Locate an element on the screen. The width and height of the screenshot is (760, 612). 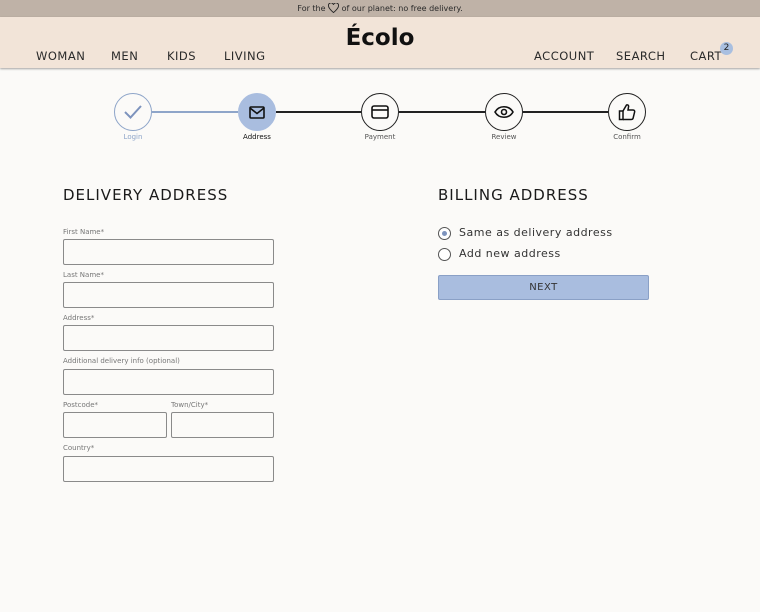
nav-kids: KIDS is located at coordinates (181, 56).